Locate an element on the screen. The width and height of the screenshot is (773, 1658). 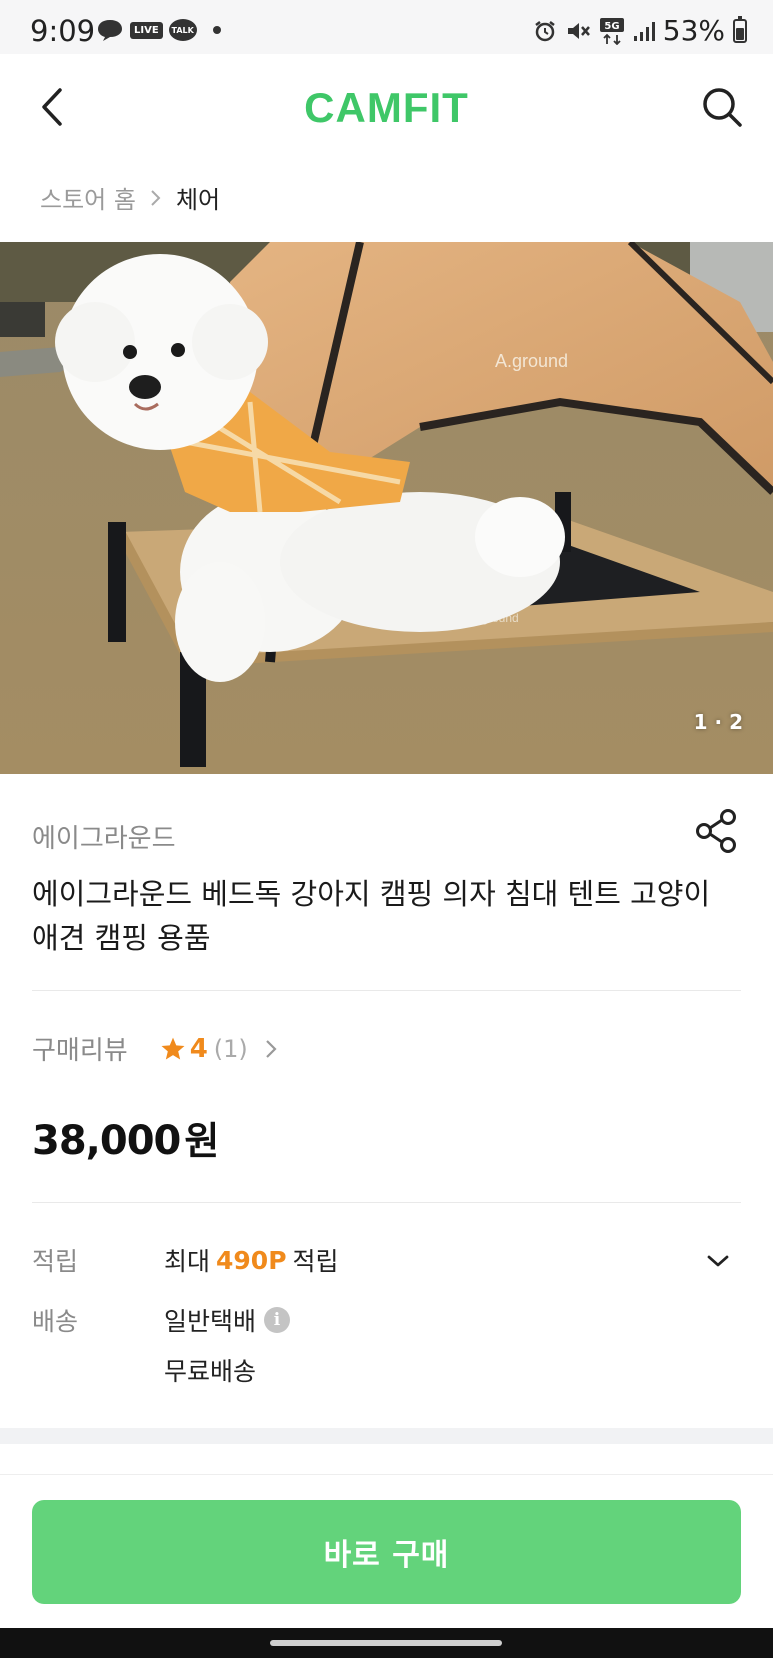
product-brand: 에이그라운드 is located at coordinates (104, 836).